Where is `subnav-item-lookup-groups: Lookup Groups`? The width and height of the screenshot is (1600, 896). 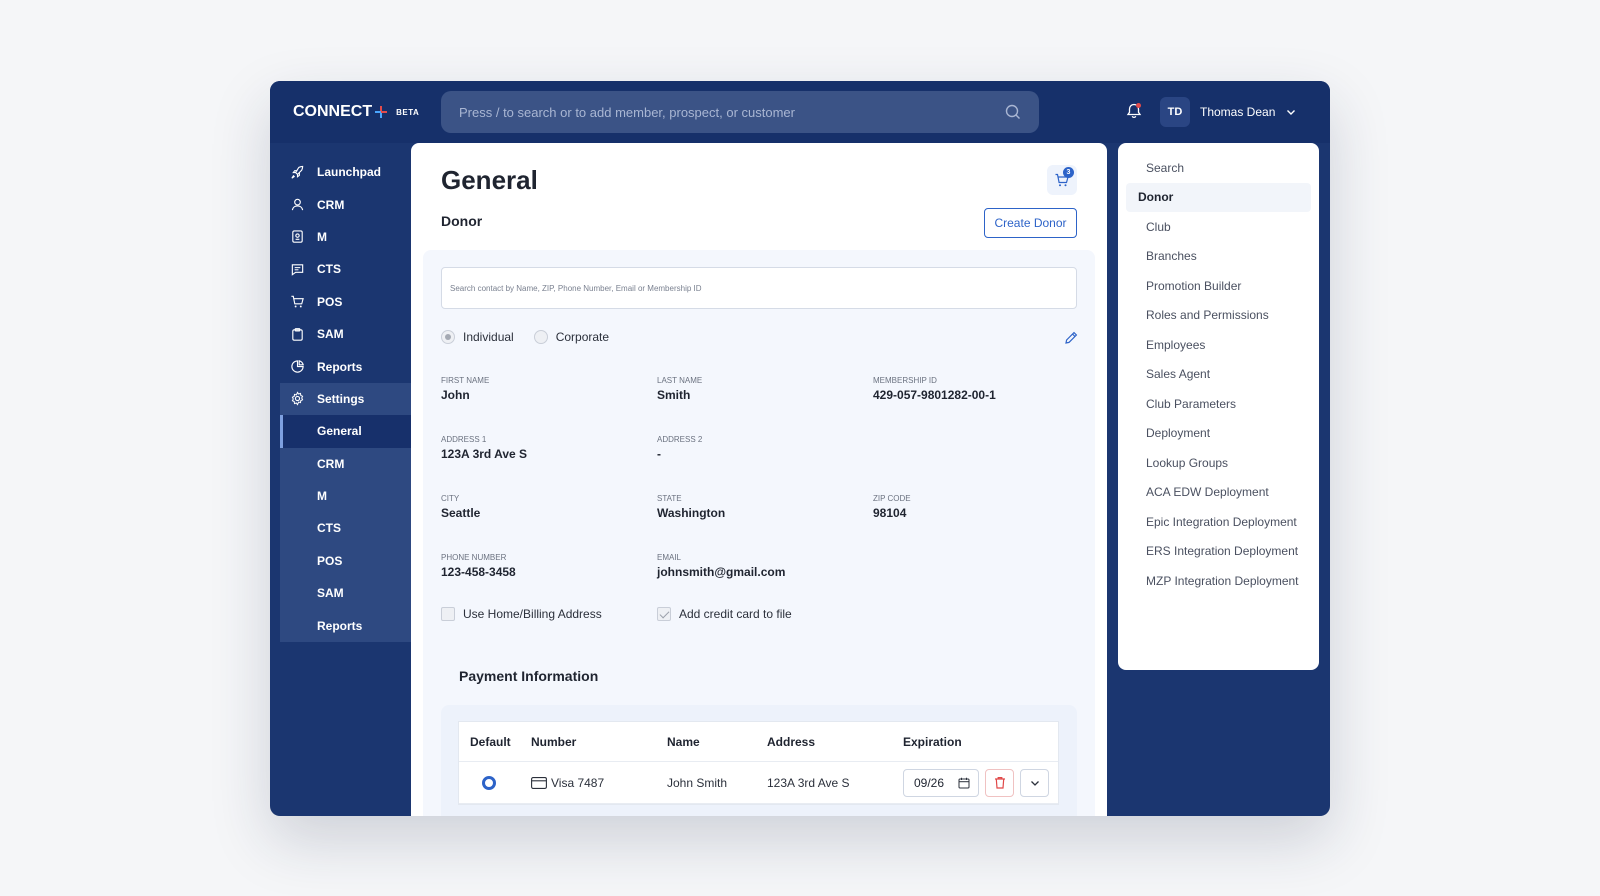
subnav-item-lookup-groups: Lookup Groups is located at coordinates (1218, 463).